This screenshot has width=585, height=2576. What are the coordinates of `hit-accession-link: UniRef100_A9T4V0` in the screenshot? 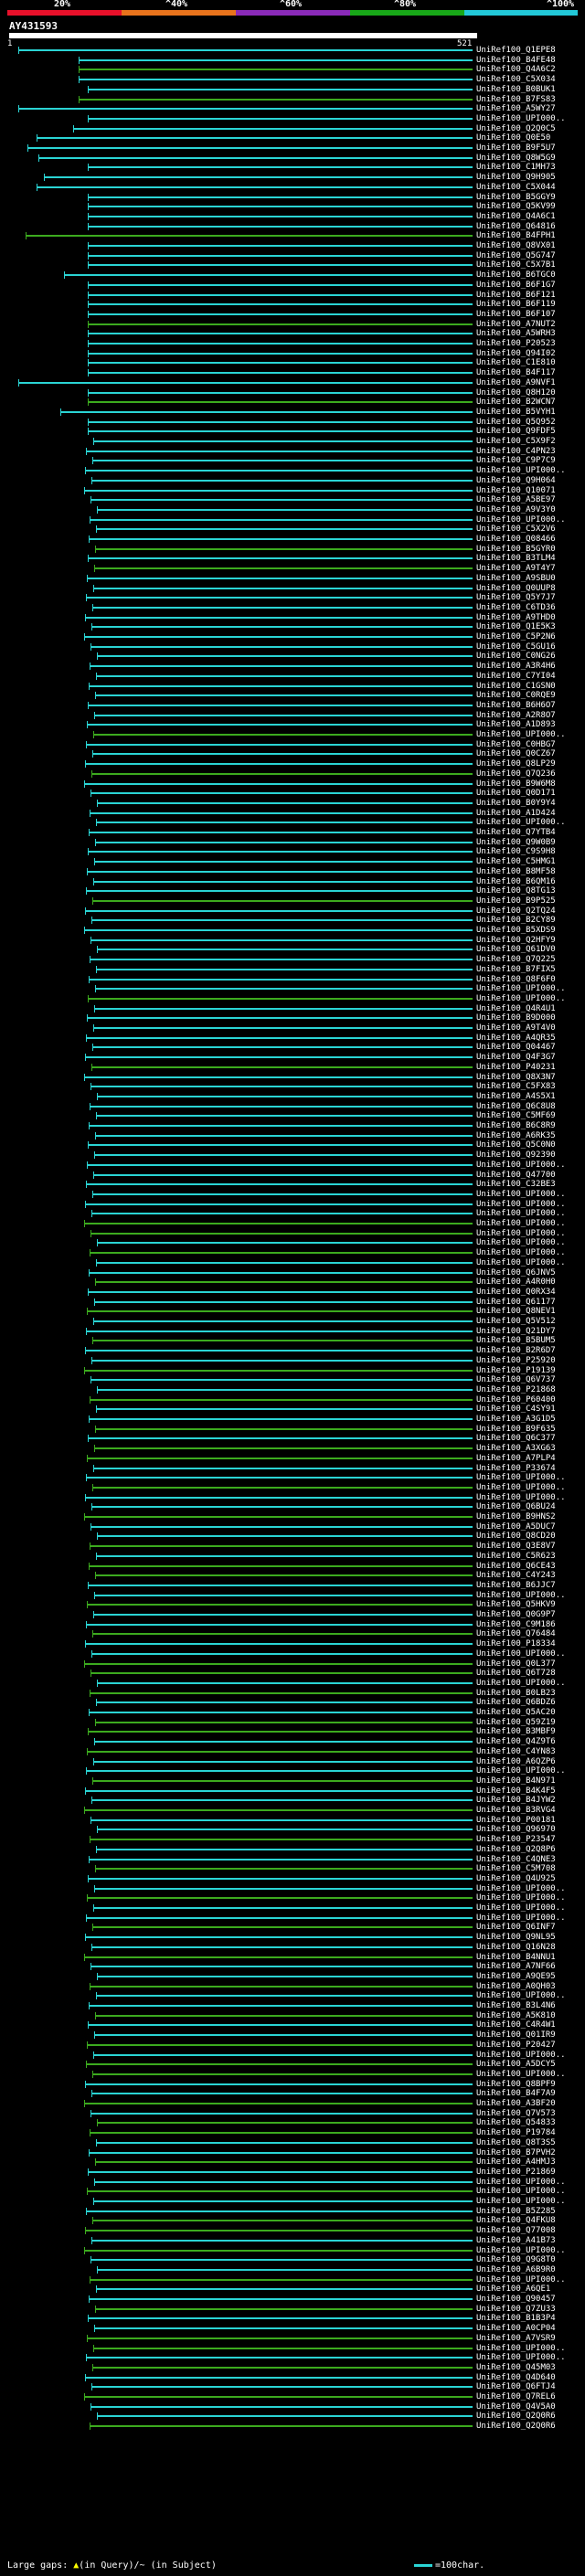 It's located at (516, 1028).